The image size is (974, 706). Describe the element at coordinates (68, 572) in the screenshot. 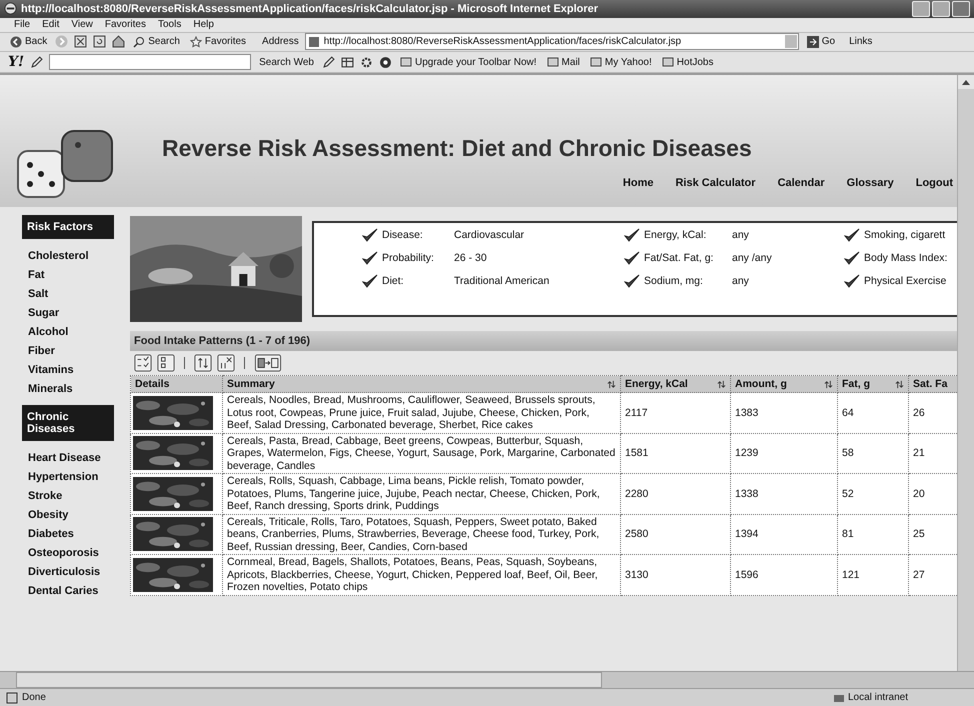

I see `sidebar-link: Diverticulosis` at that location.